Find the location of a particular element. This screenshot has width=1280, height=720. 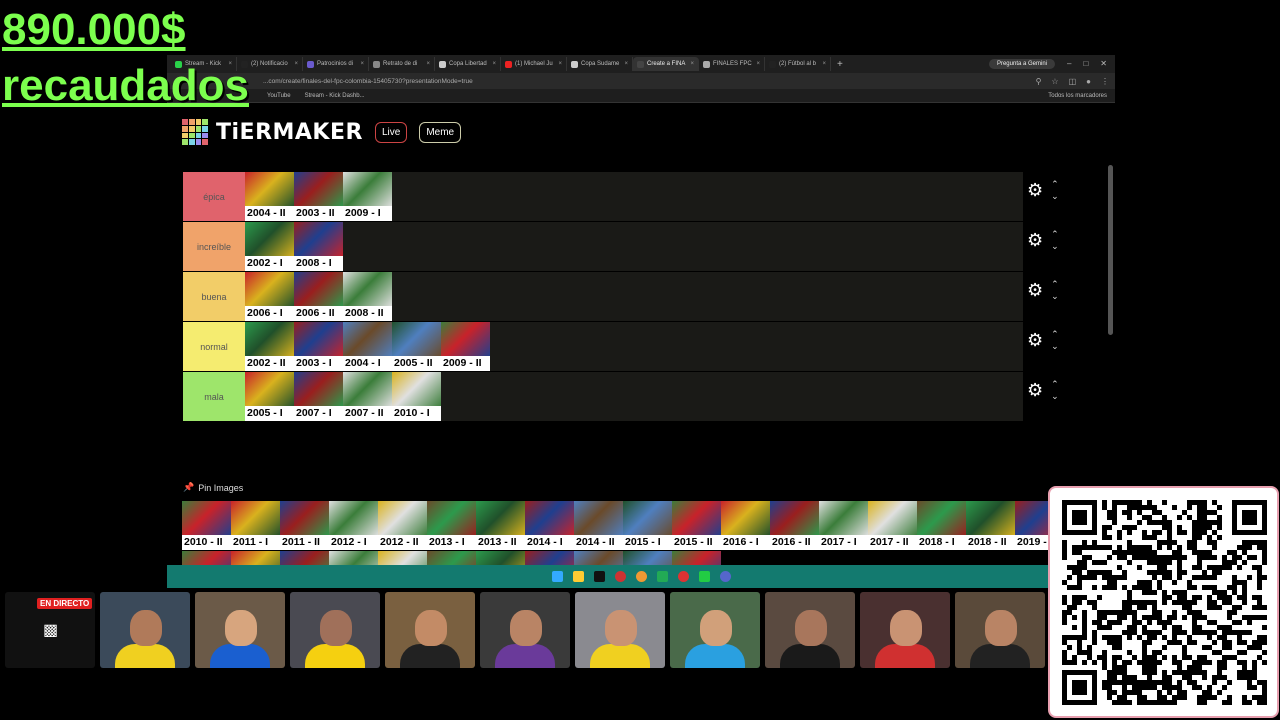

tier-label: increíble is located at coordinates (214, 246).